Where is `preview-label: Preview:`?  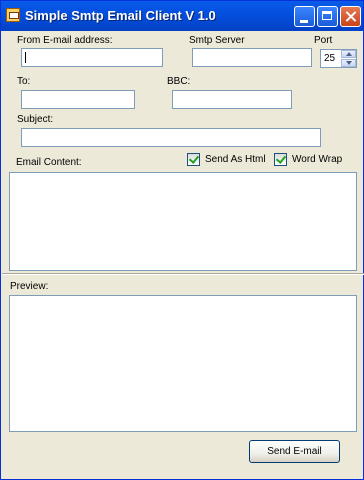 preview-label: Preview: is located at coordinates (29, 286).